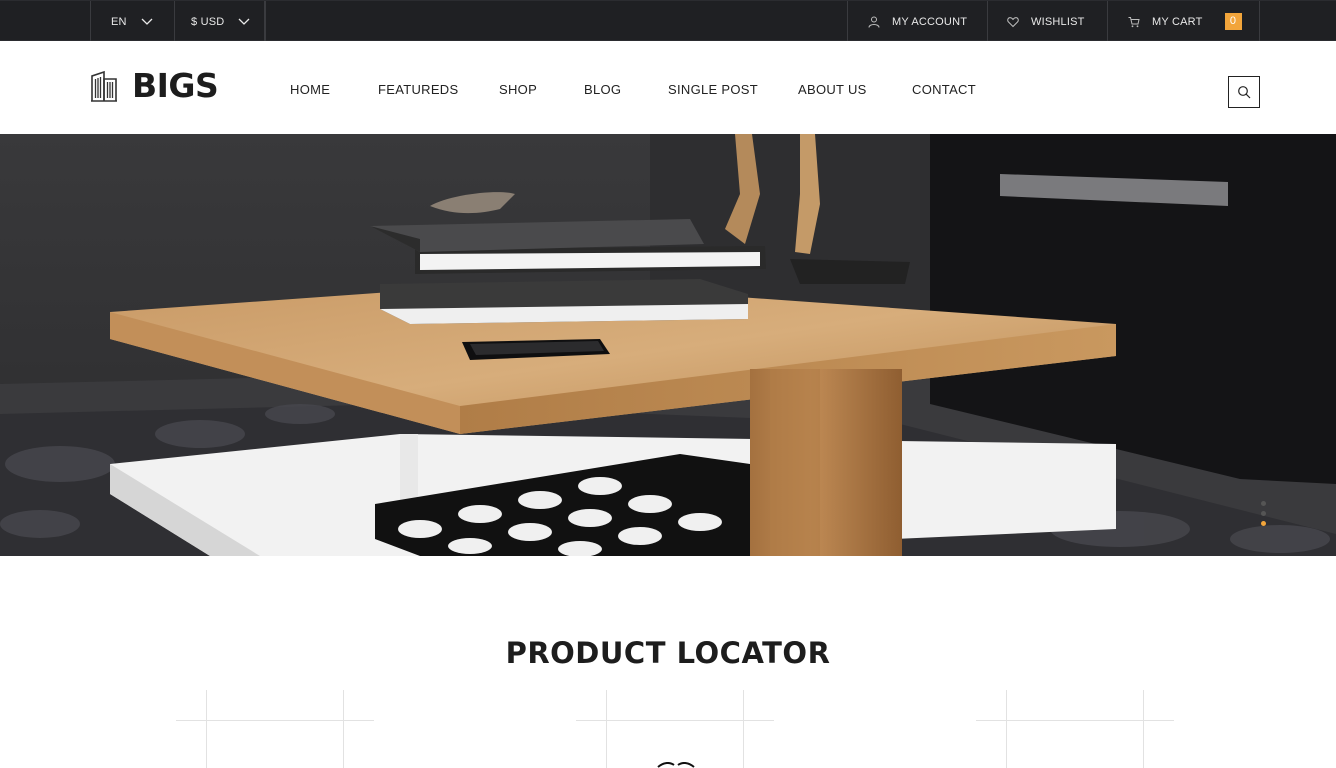 This screenshot has height=768, width=1336. Describe the element at coordinates (668, 21) in the screenshot. I see `top-bar: EN $ USD MY ACCOUNT WISHLIST MY CART 0` at that location.